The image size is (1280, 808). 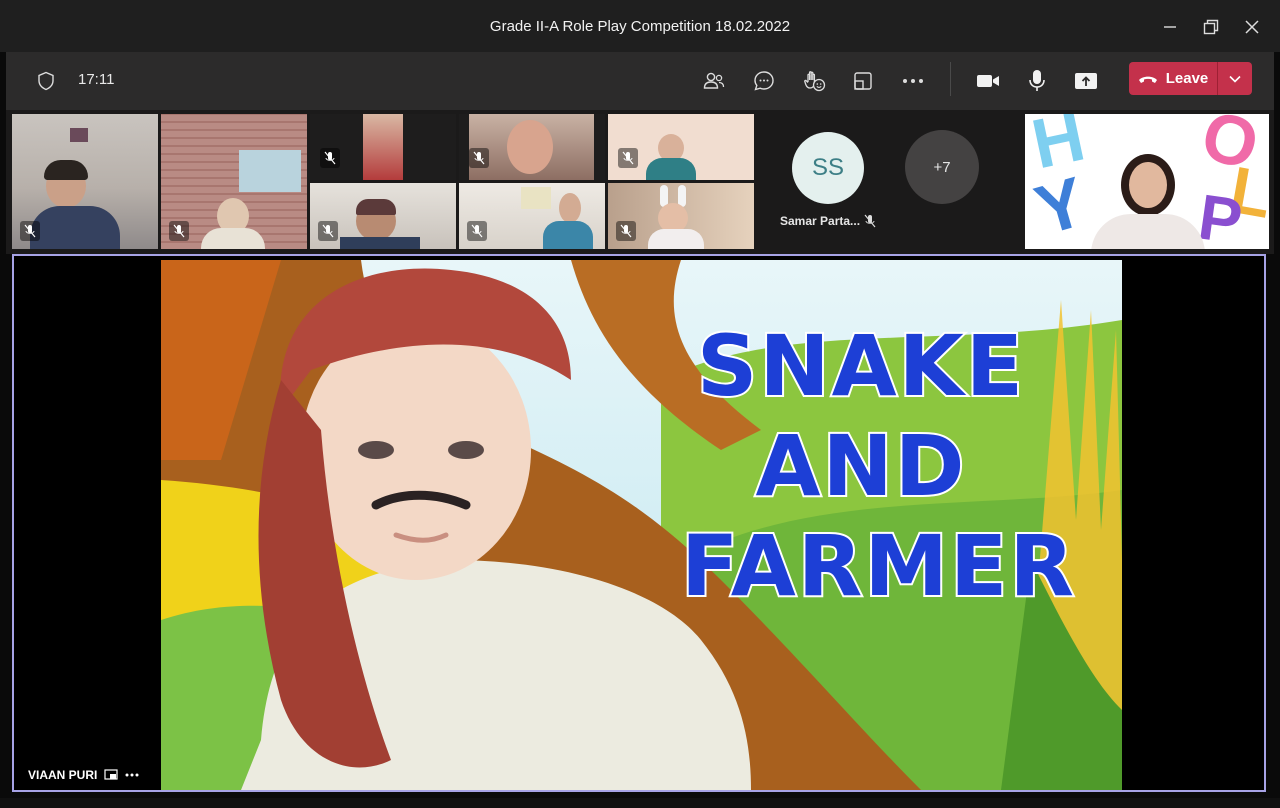 What do you see at coordinates (1147, 181) in the screenshot?
I see `presenter-video-tile: H O L Y P` at bounding box center [1147, 181].